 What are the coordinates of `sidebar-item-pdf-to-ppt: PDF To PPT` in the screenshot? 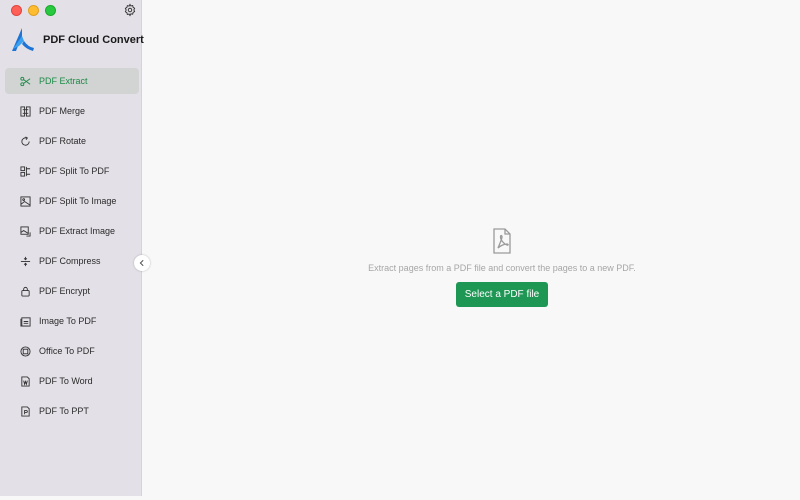 It's located at (72, 411).